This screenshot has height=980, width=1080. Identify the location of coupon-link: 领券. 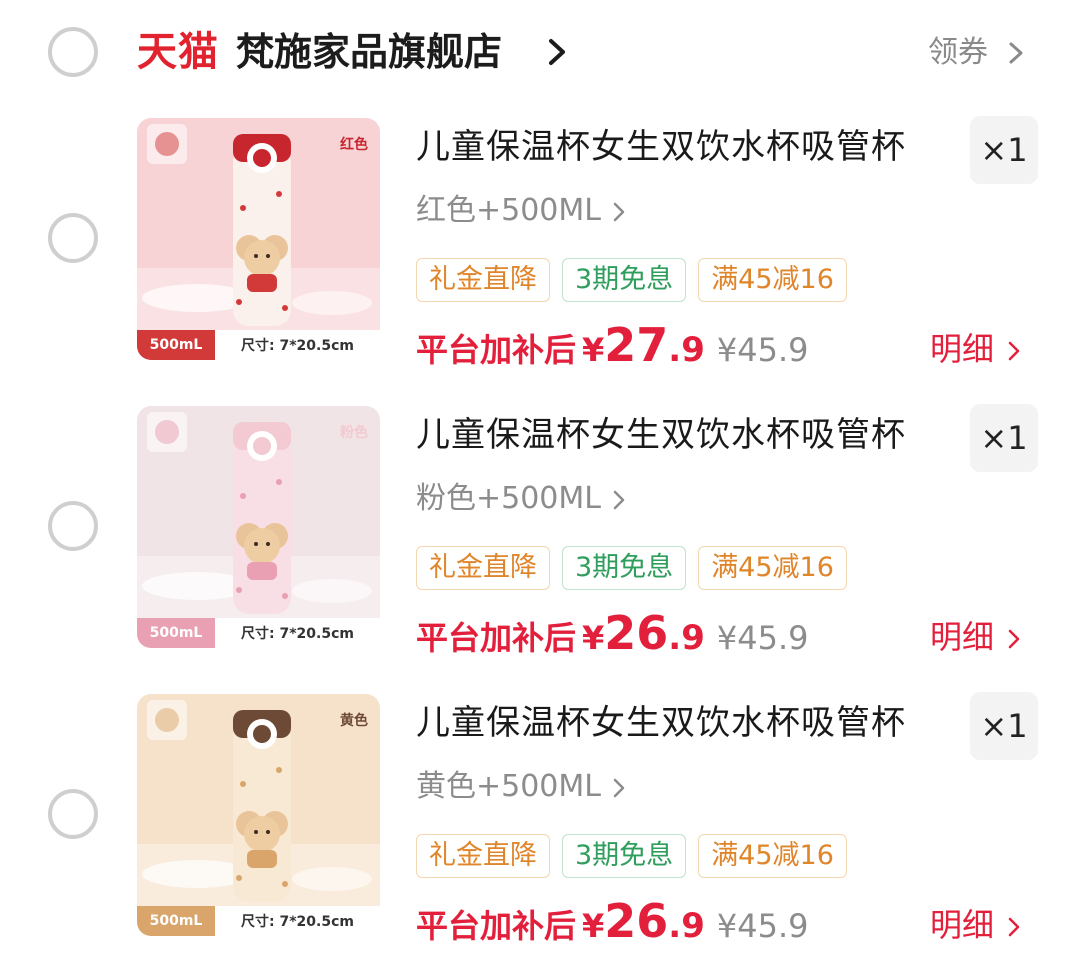
(958, 53).